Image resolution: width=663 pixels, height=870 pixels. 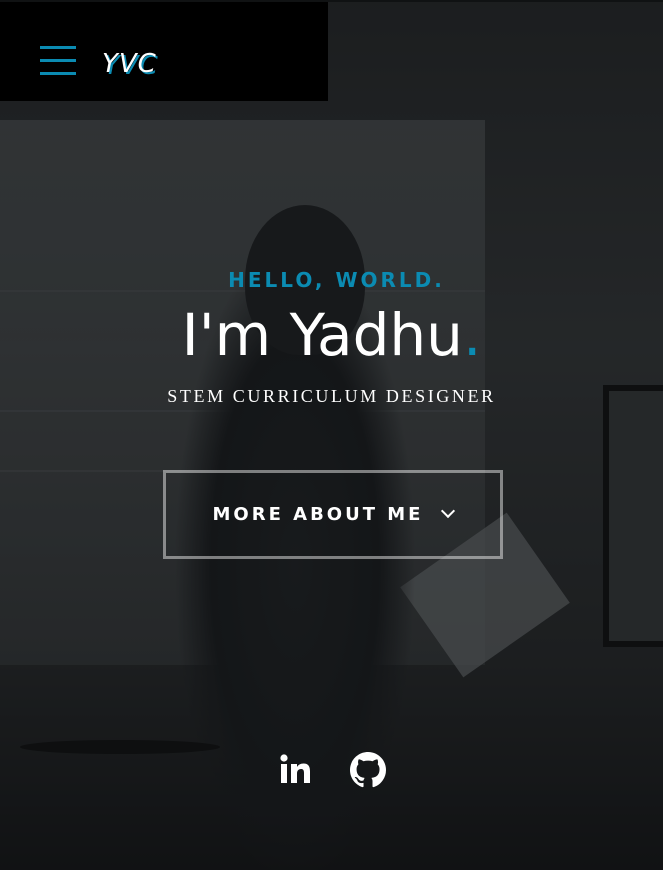 I want to click on chevron-down-icon, so click(x=448, y=510).